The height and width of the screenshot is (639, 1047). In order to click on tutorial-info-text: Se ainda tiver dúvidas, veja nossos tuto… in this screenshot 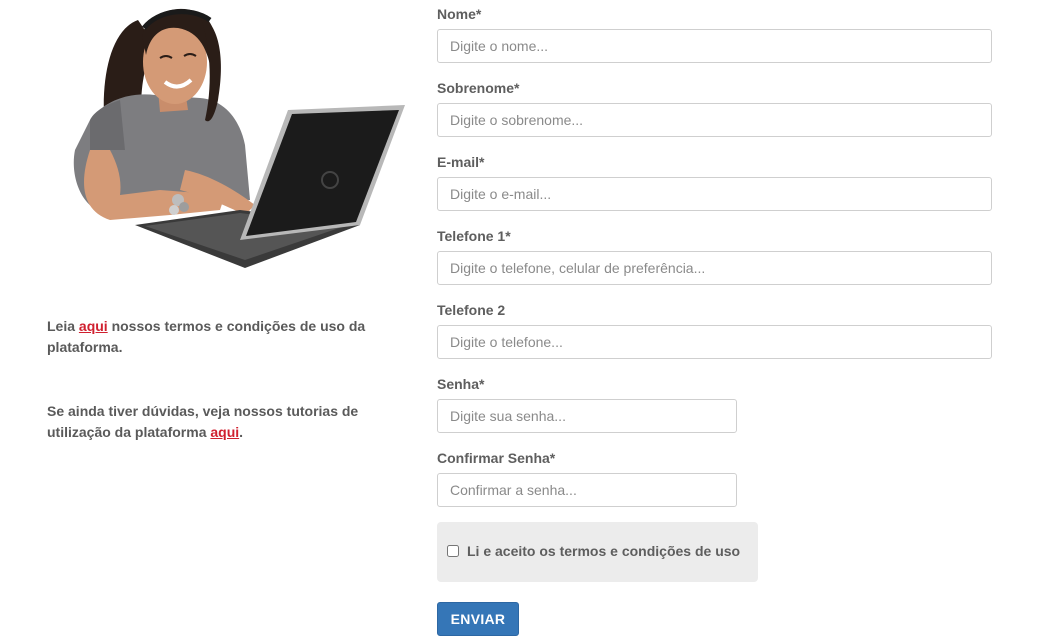, I will do `click(222, 422)`.